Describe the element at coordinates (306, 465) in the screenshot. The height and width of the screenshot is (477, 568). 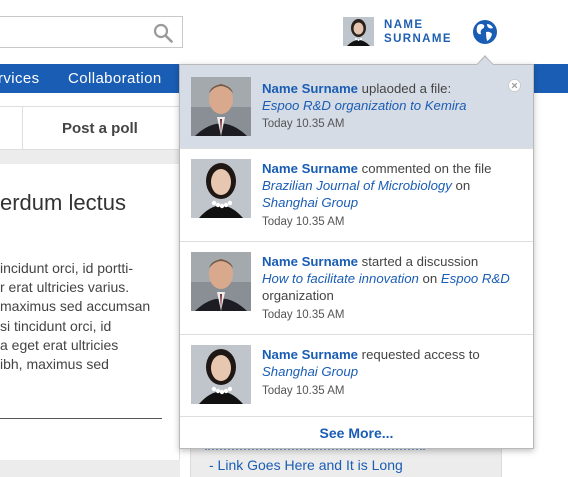
I see `sidebar-link: - Link Goes Here and It is Long` at that location.